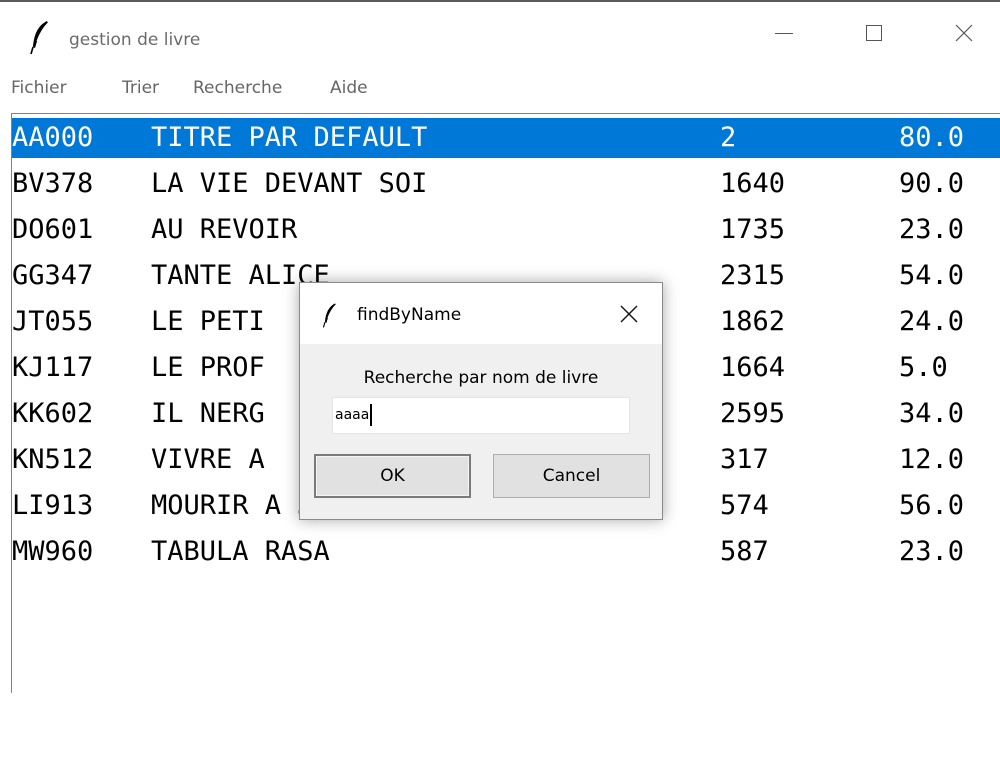 Image resolution: width=1000 pixels, height=772 pixels. What do you see at coordinates (753, 229) in the screenshot?
I see `book-year: 1735` at bounding box center [753, 229].